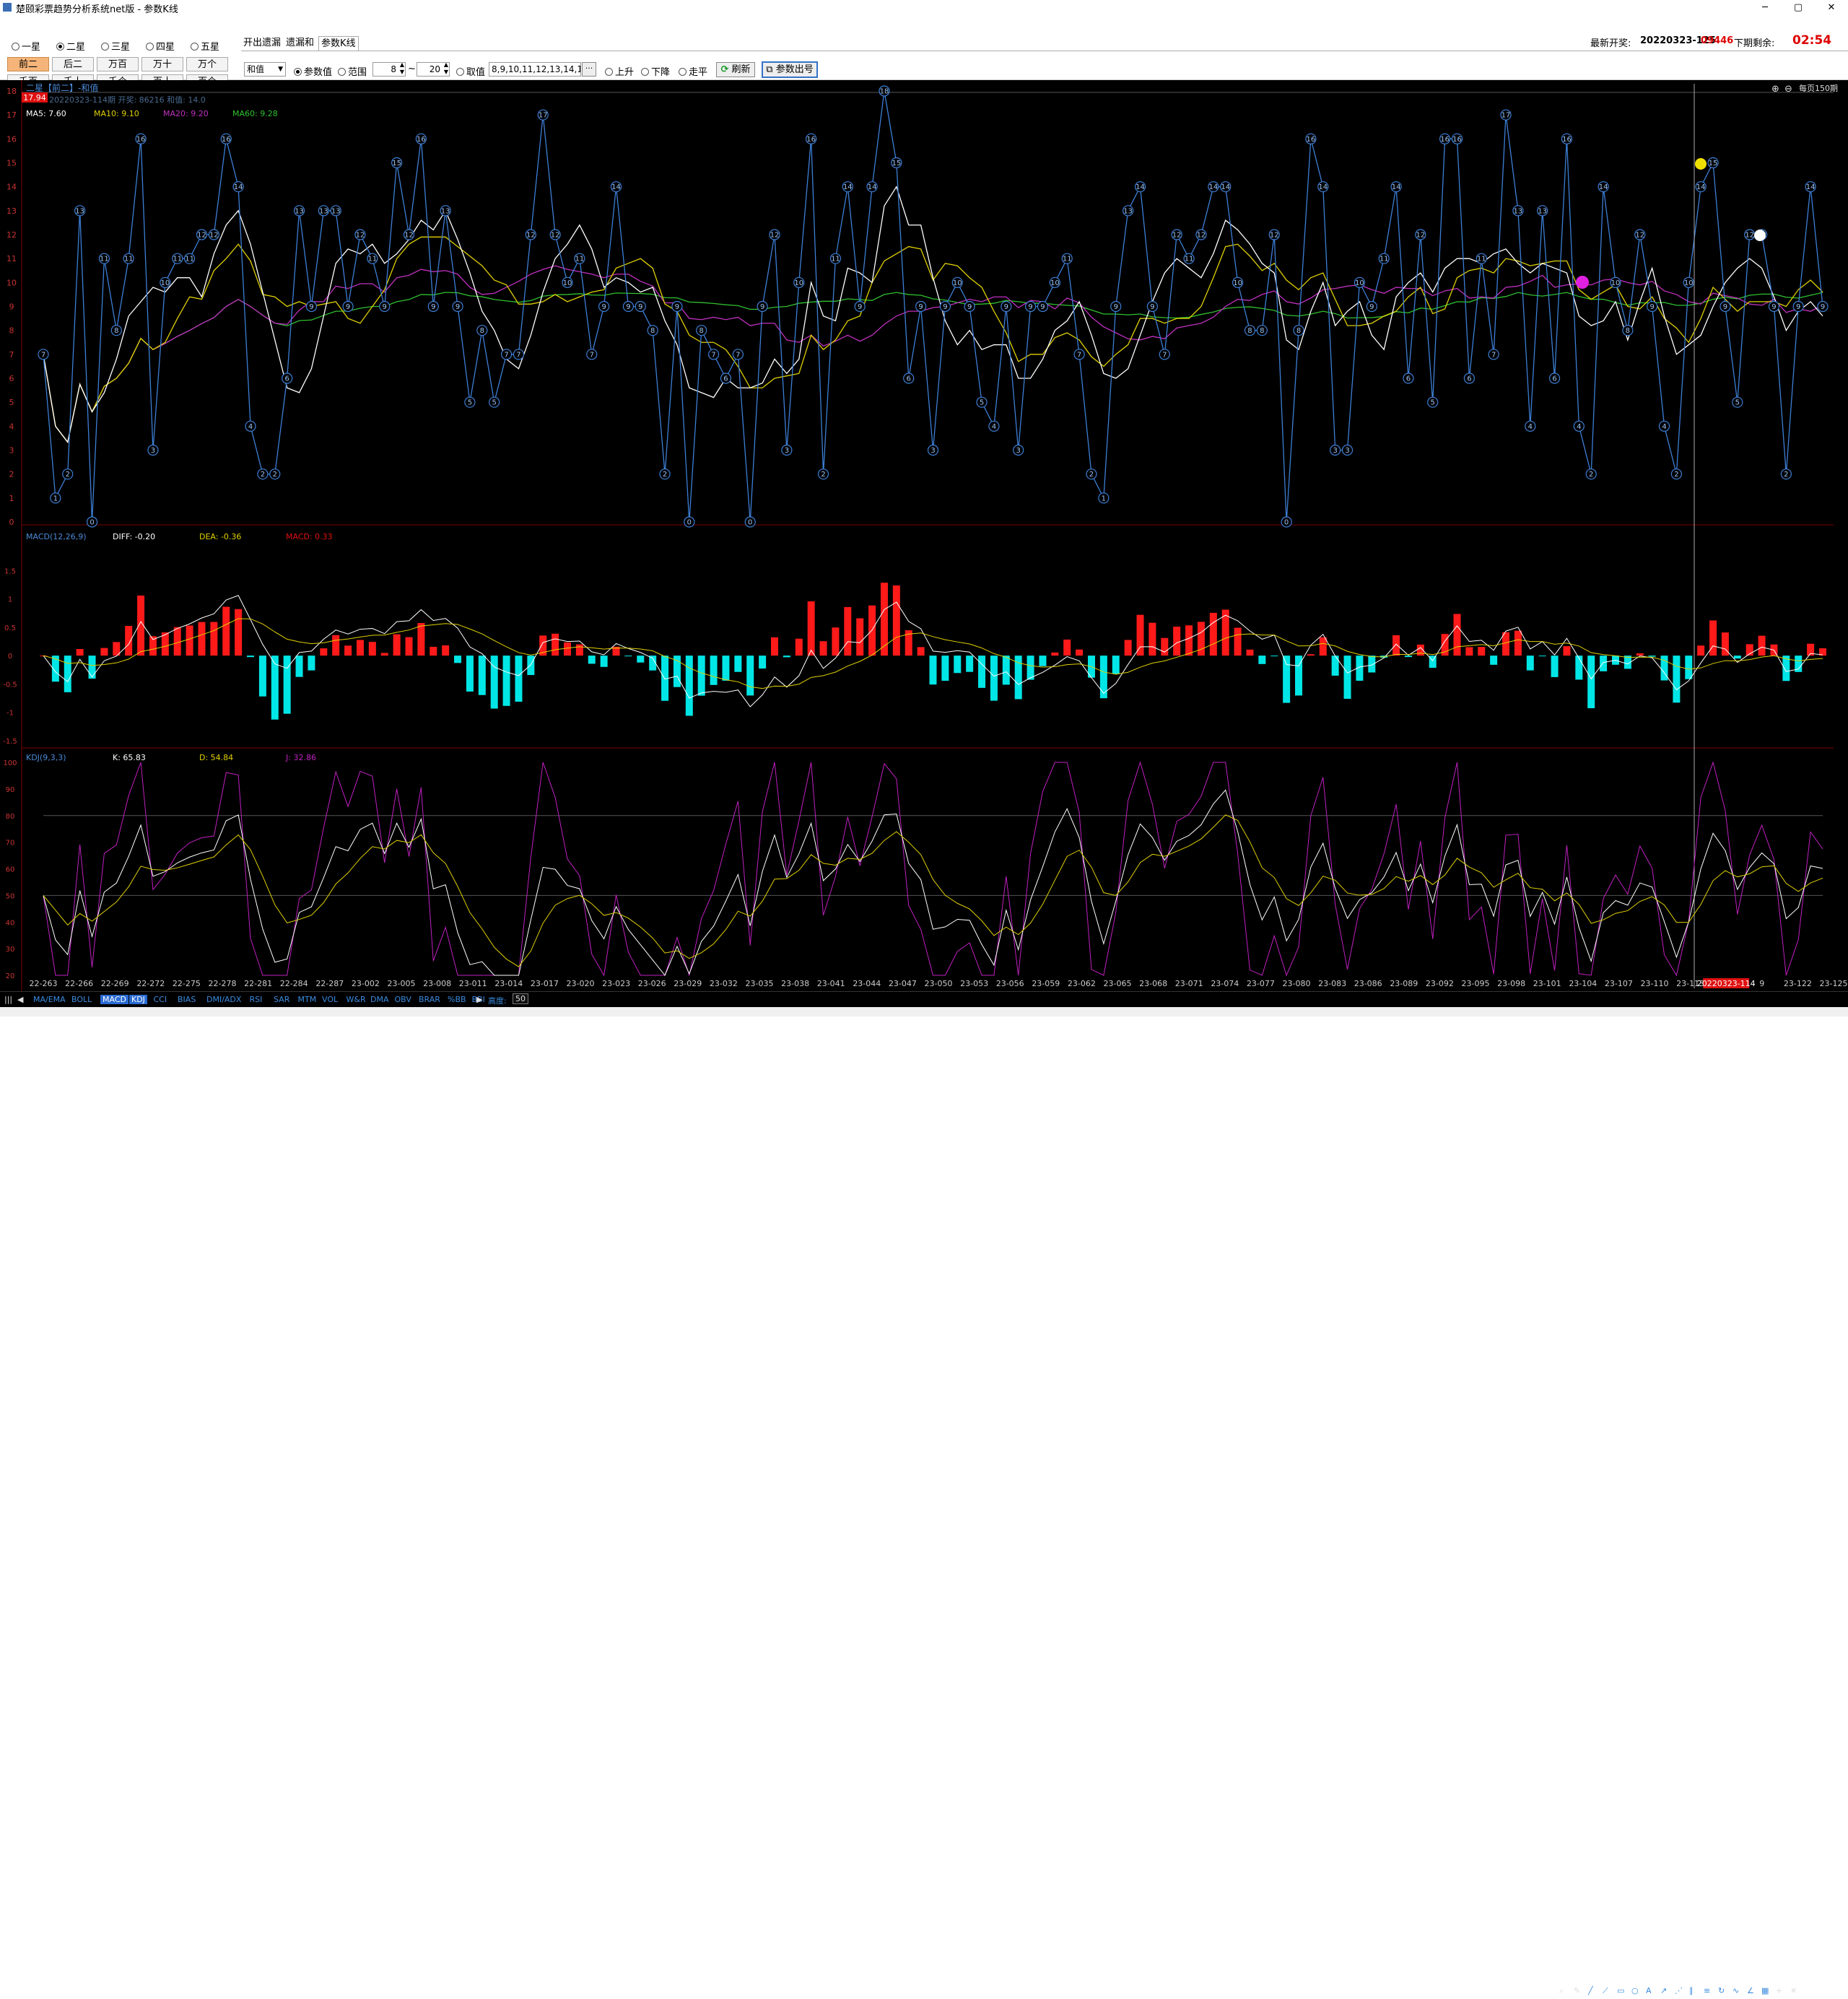  Describe the element at coordinates (457, 999) in the screenshot. I see `indicator-tab: %BB` at that location.